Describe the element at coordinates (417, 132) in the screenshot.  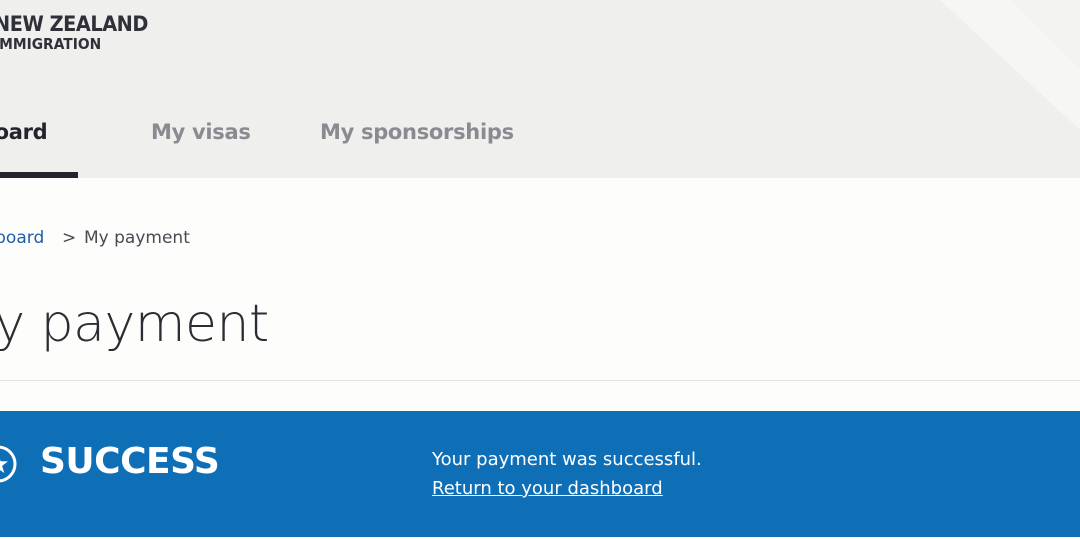
I see `tab-my-sponsorships: My sponsorships` at that location.